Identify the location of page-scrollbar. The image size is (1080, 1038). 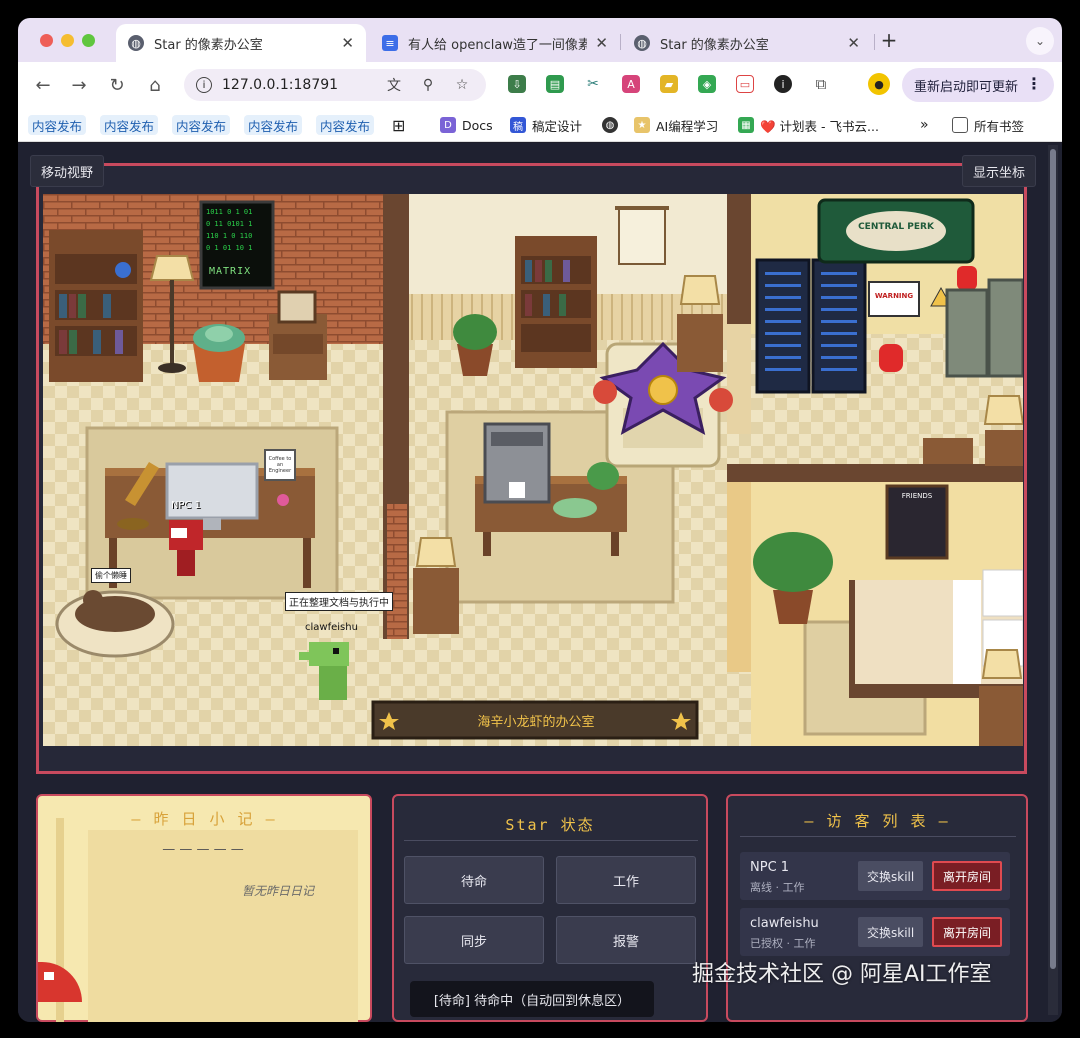
(1053, 580).